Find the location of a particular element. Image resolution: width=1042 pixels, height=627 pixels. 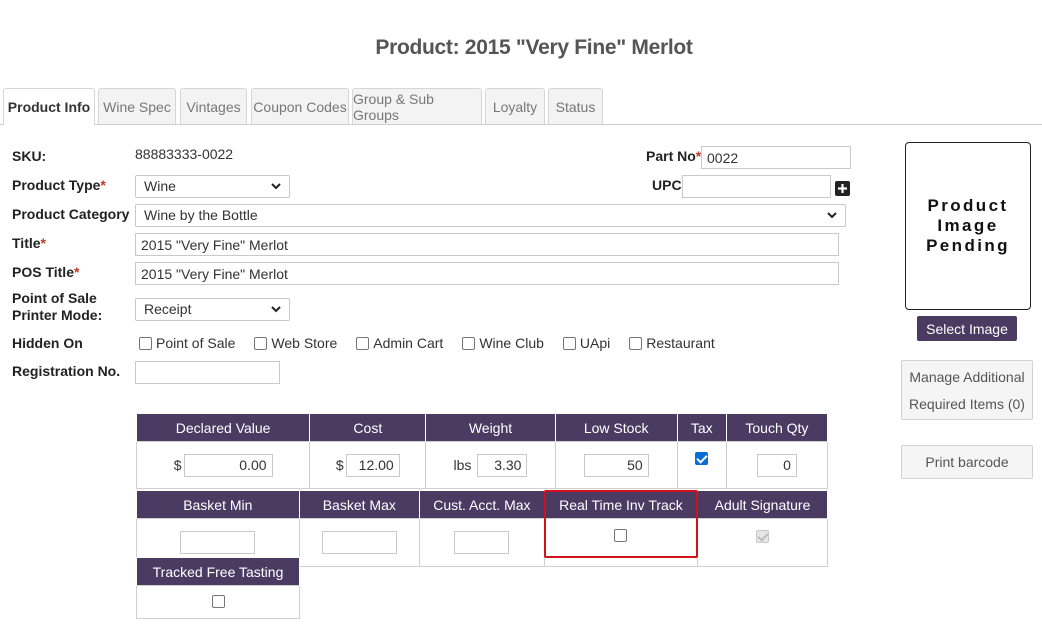

adult-signature-header: Adult Signature is located at coordinates (762, 504).